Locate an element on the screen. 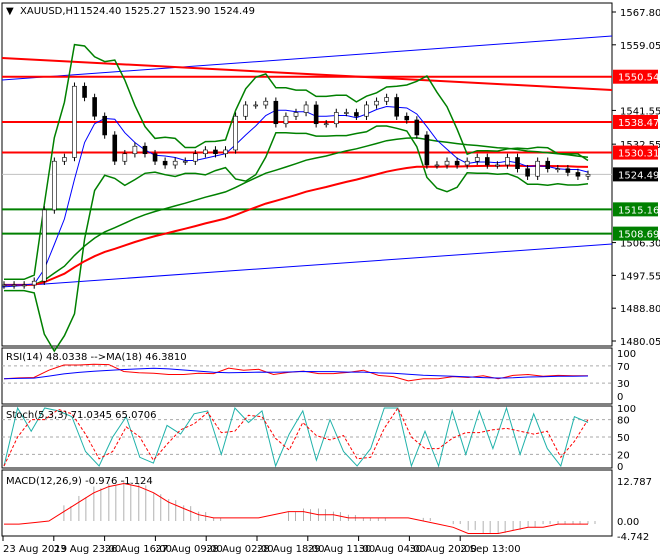 The image size is (660, 560). macd-panel is located at coordinates (300, 507).